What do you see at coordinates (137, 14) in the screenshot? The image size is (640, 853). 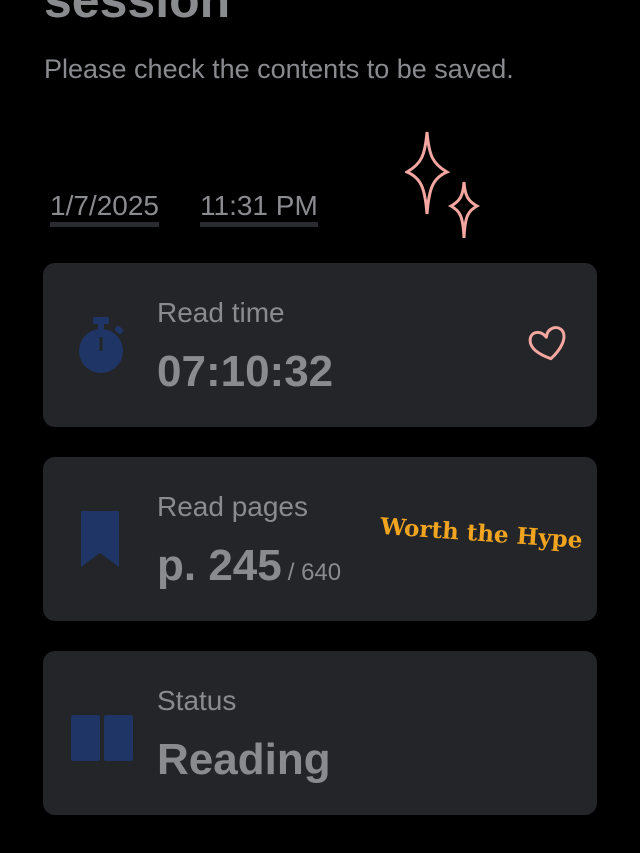 I see `page-title: session` at bounding box center [137, 14].